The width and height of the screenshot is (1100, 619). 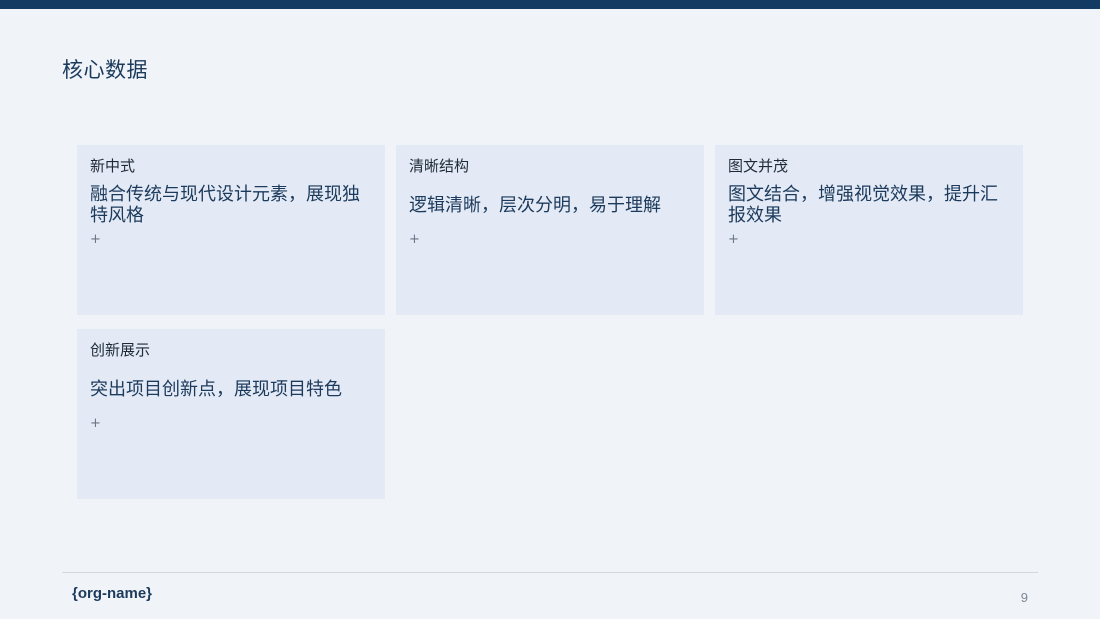 I want to click on card-label: 清晰结构, so click(x=439, y=166).